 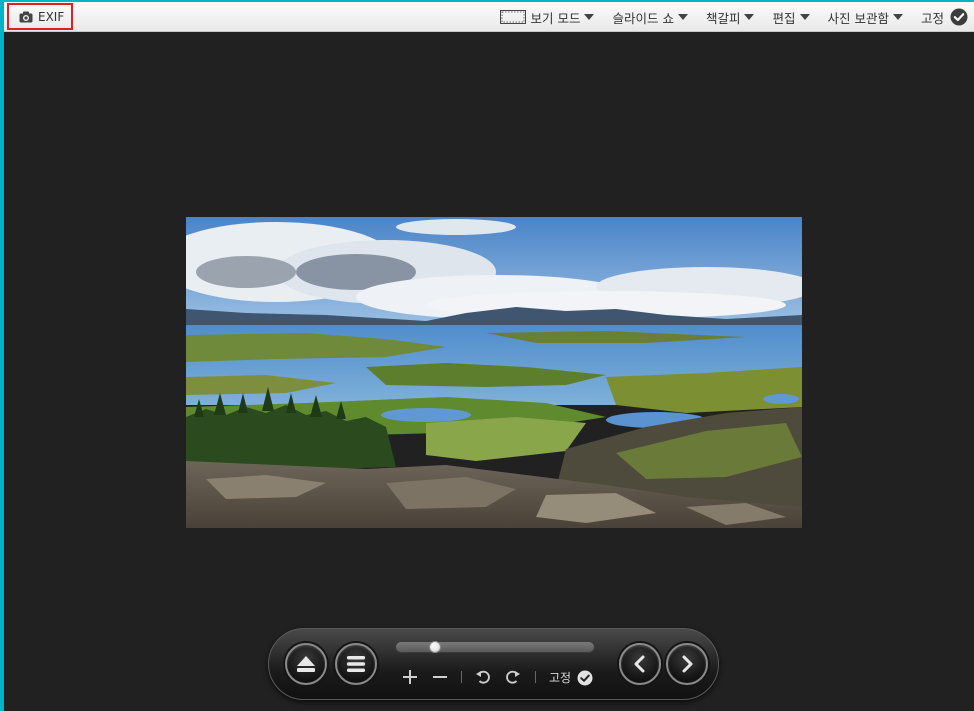 What do you see at coordinates (643, 18) in the screenshot?
I see `menu-slideshow-label: 슬라이드 쇼` at bounding box center [643, 18].